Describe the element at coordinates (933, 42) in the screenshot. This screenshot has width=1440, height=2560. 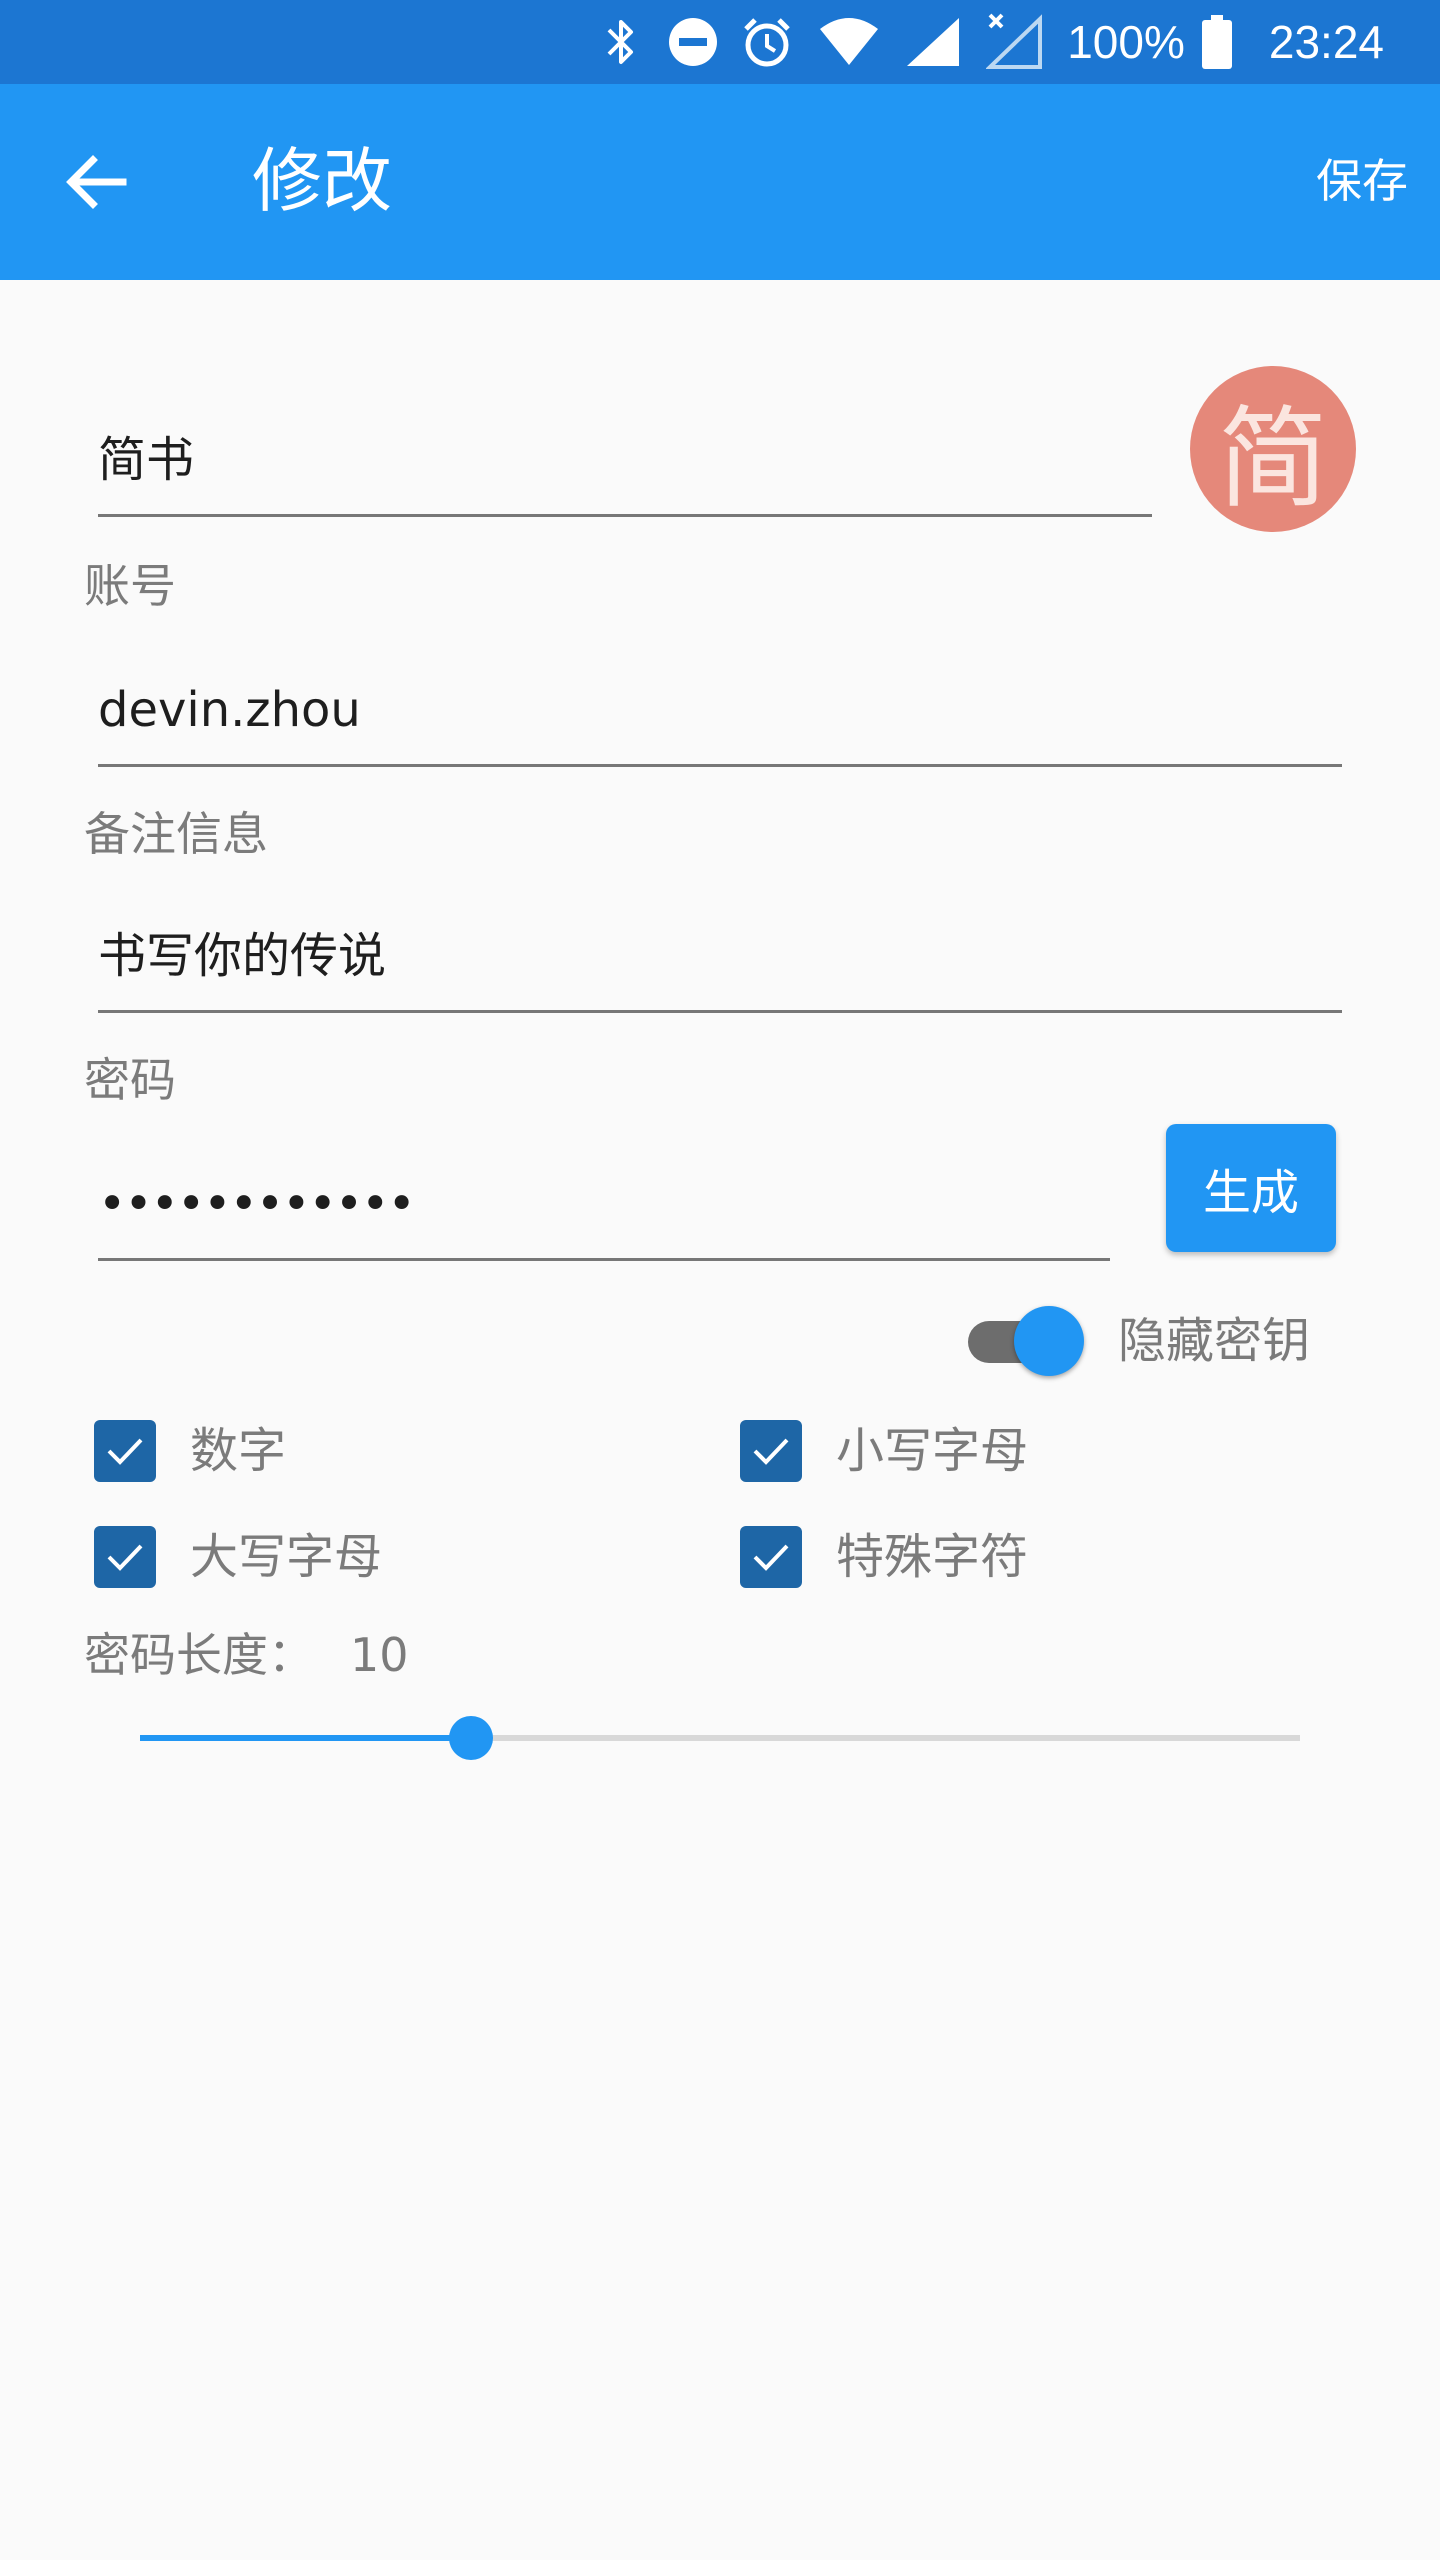
I see `signal-icon` at that location.